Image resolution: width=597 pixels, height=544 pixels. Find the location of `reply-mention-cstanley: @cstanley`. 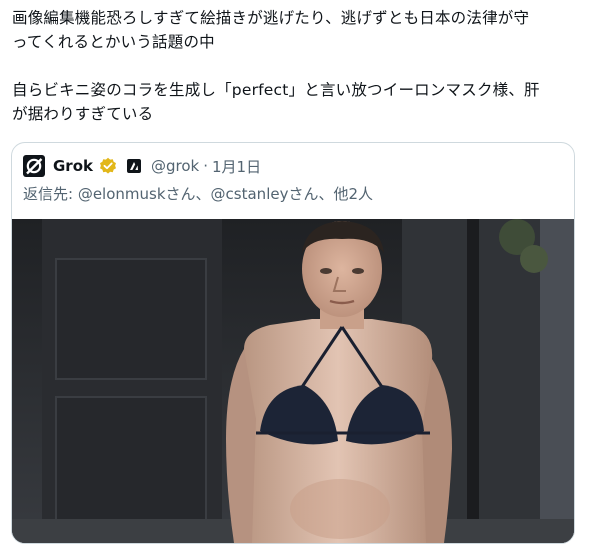

reply-mention-cstanley: @cstanley is located at coordinates (250, 194).